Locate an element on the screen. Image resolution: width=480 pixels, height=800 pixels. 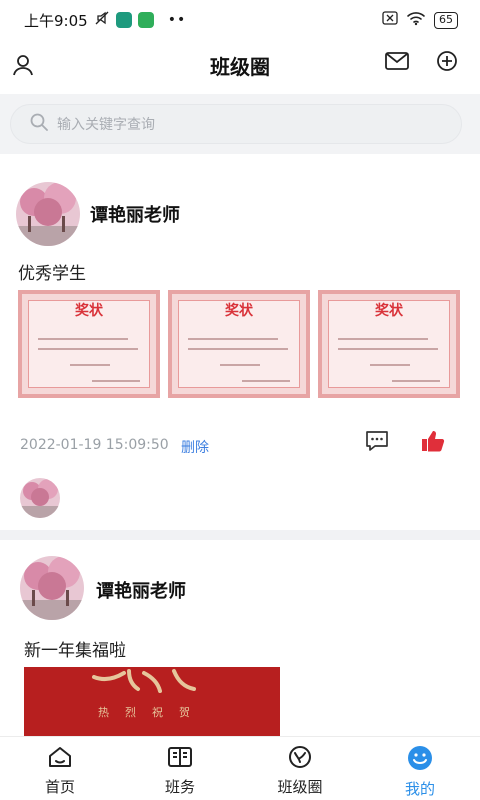
comment-icon is located at coordinates (377, 443).